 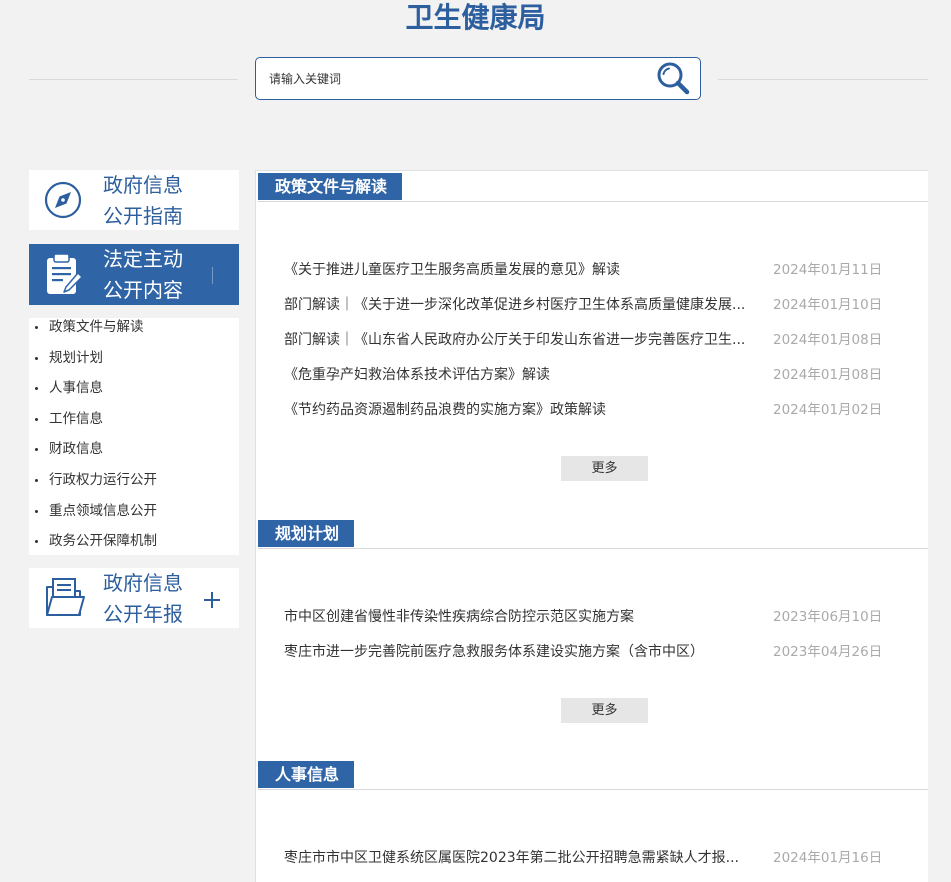 I want to click on submenu-item: 政务公开保障机制, so click(x=134, y=541).